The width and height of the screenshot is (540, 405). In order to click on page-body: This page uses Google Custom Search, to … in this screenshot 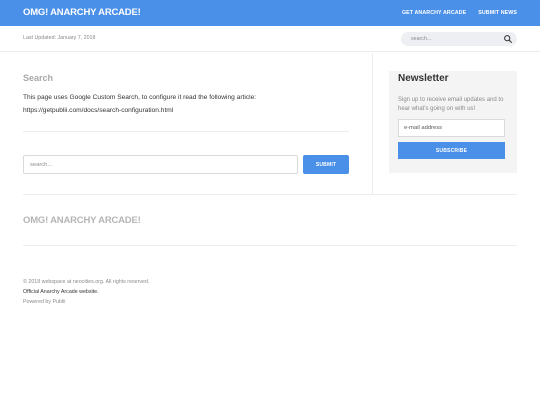, I will do `click(188, 104)`.